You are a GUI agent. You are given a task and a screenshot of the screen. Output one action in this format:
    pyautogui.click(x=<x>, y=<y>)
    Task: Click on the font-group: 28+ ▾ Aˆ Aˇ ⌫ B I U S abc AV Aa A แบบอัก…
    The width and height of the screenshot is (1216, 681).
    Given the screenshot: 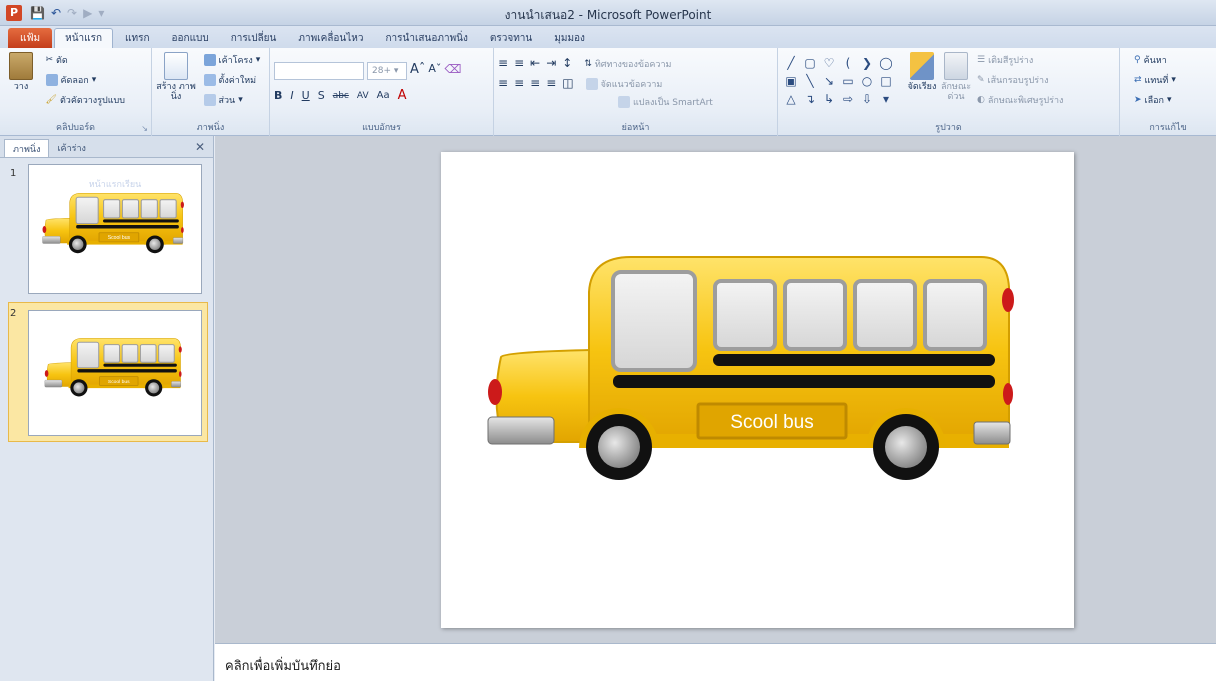 What is the action you would take?
    pyautogui.click(x=382, y=92)
    